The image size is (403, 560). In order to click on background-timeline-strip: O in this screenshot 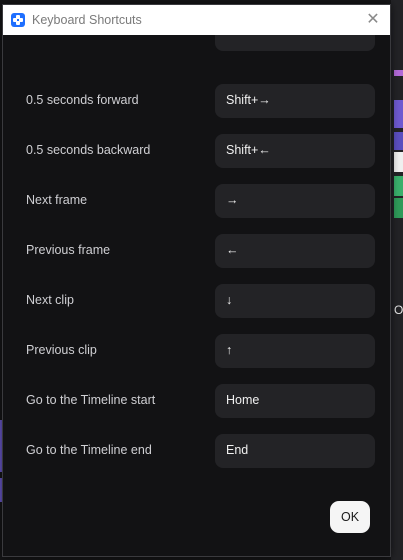, I will do `click(397, 280)`.